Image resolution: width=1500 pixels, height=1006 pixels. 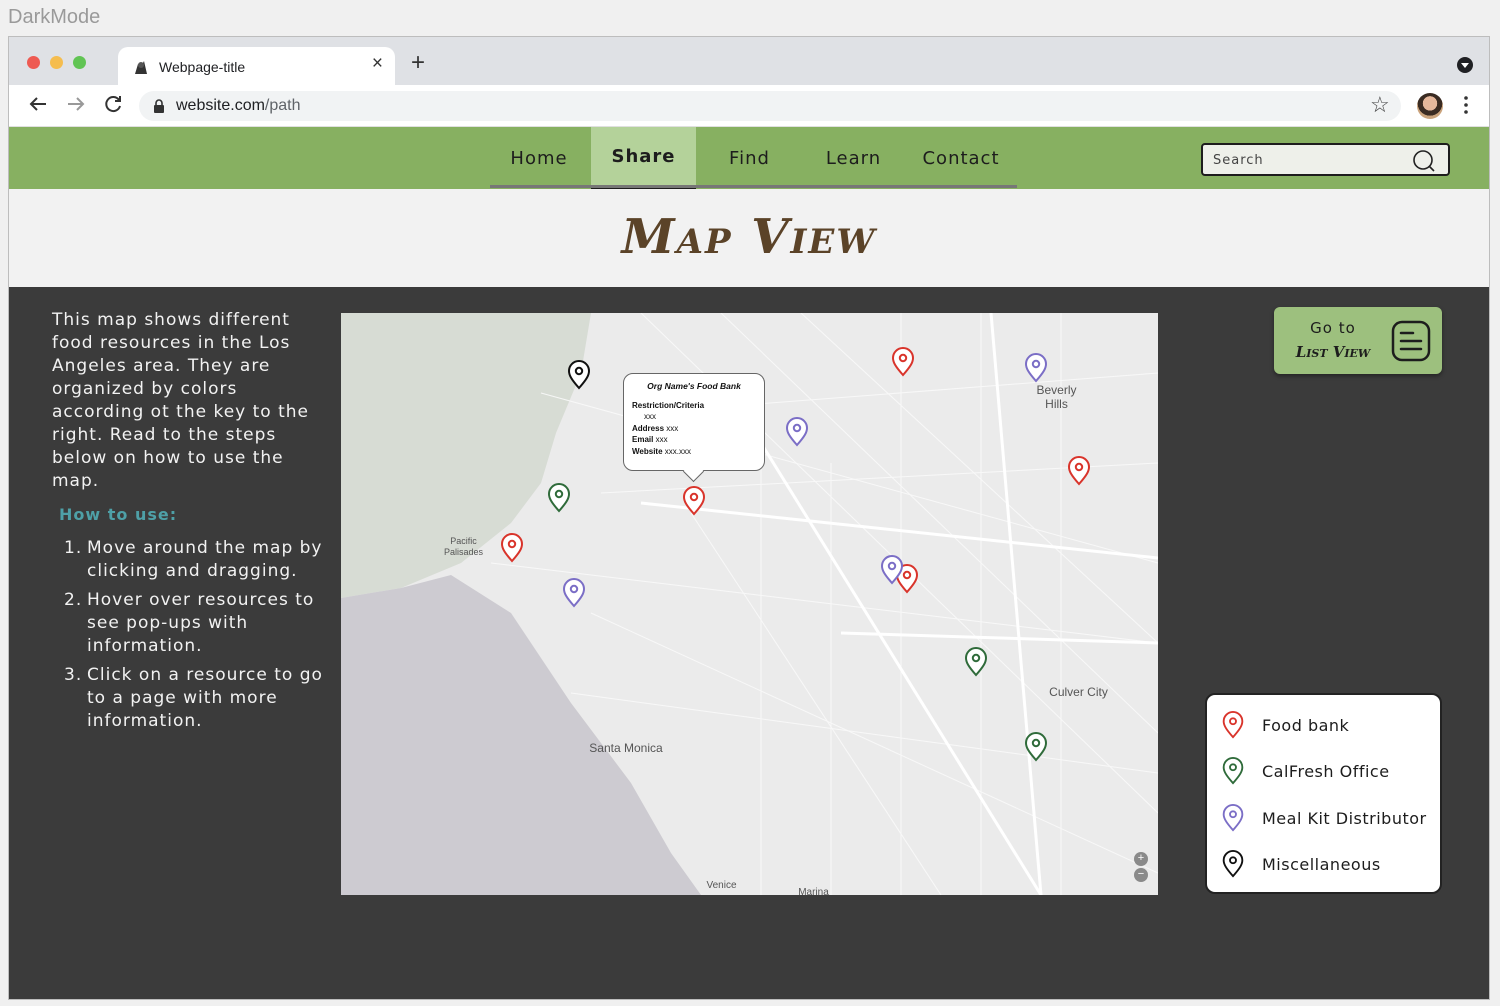 What do you see at coordinates (1466, 105) in the screenshot?
I see `more-options-icon` at bounding box center [1466, 105].